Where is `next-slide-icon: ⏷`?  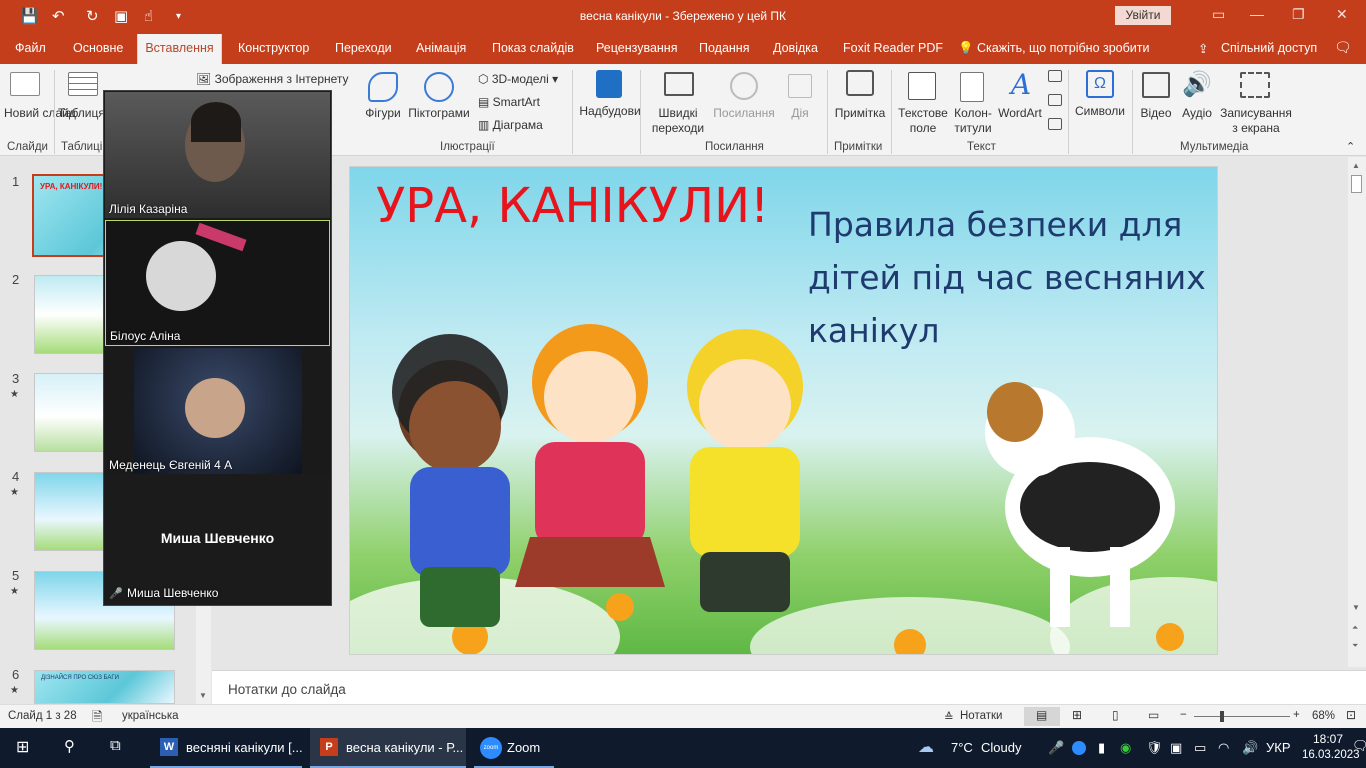 next-slide-icon: ⏷ is located at coordinates (1355, 646).